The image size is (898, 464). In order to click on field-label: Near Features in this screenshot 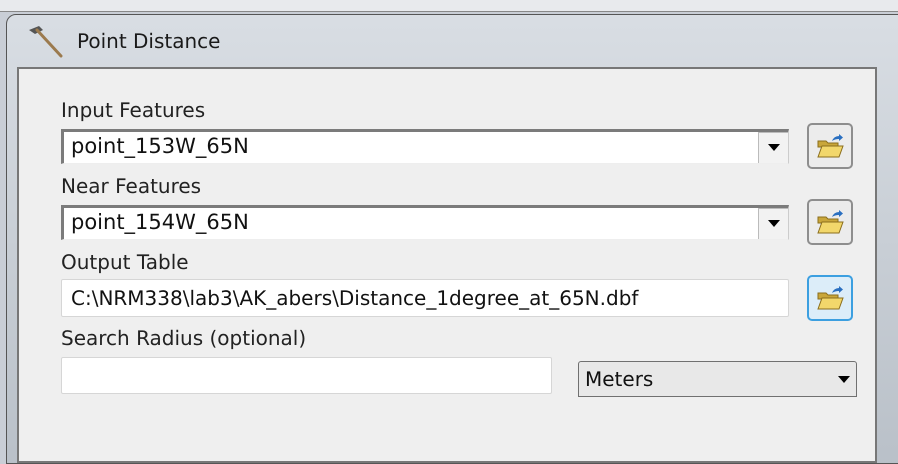, I will do `click(131, 186)`.